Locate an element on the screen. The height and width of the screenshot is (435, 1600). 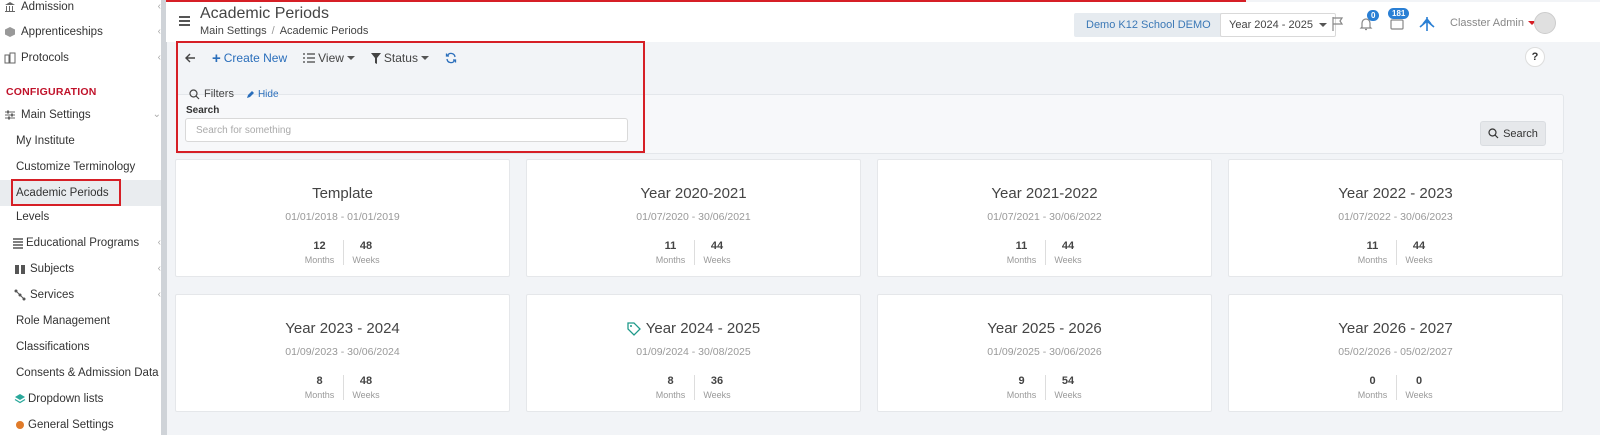
cube-icon is located at coordinates (10, 32).